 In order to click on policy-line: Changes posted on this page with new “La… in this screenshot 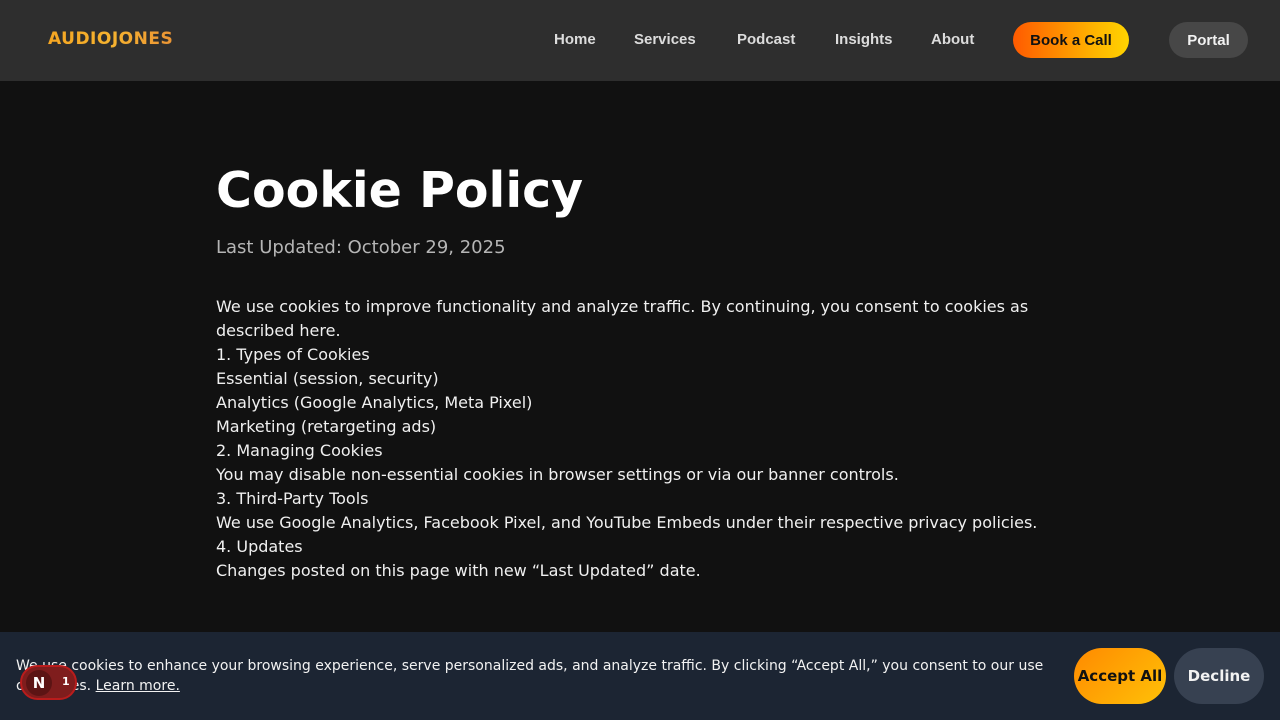, I will do `click(458, 570)`.